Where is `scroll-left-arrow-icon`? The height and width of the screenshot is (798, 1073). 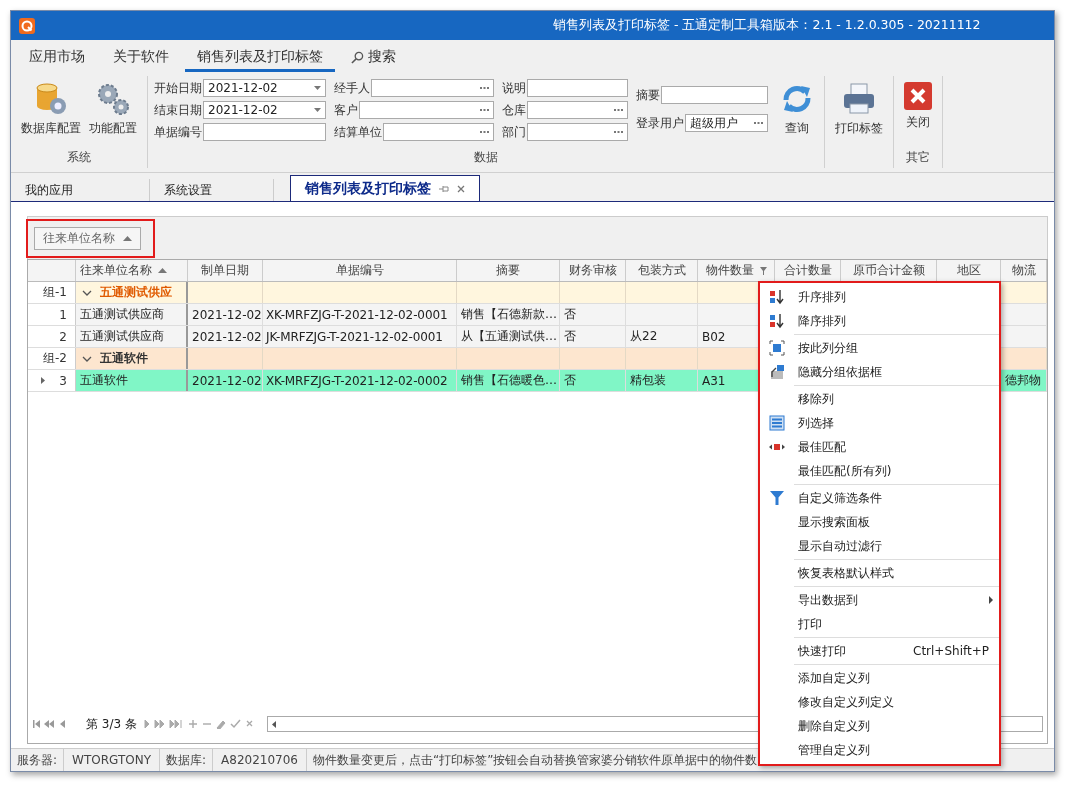
scroll-left-arrow-icon is located at coordinates (273, 724).